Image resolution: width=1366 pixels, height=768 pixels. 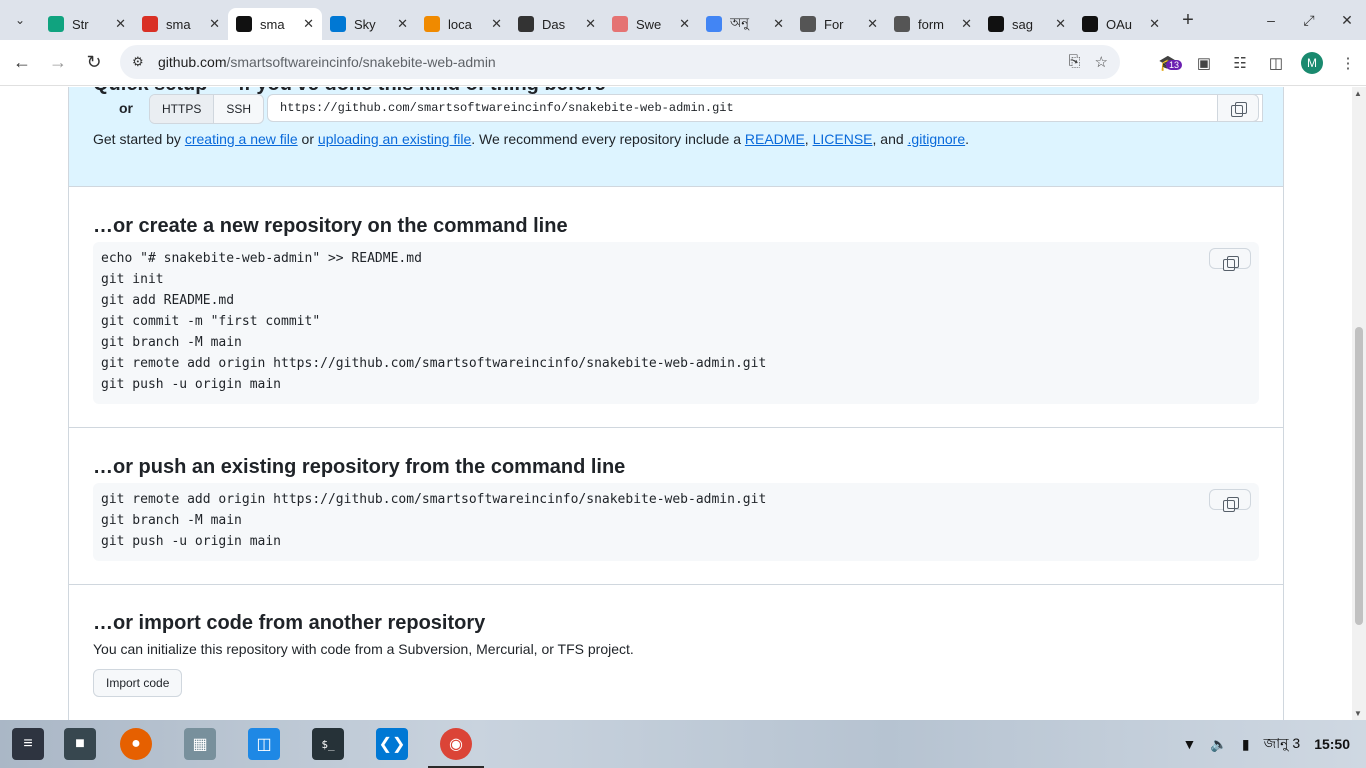 I want to click on copy-clone-url-button, so click(x=1238, y=108).